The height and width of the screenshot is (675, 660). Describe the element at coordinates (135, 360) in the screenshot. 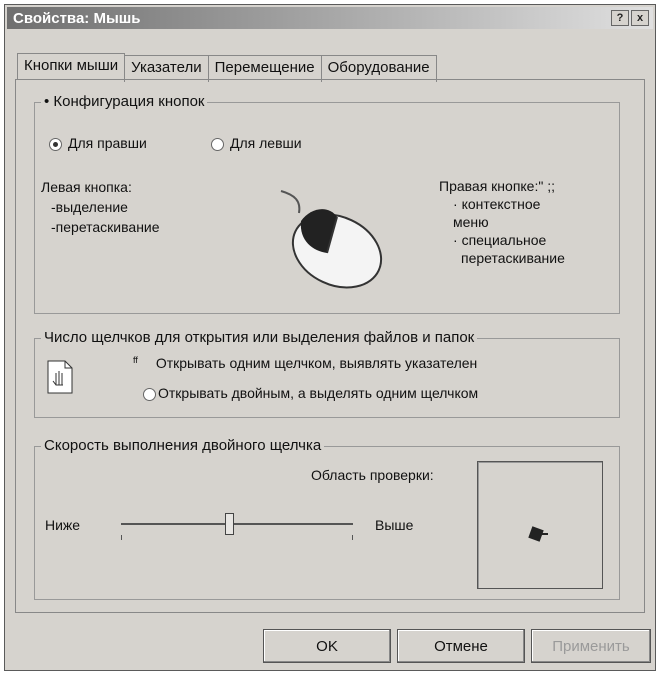

I see `radio-empty-icon: ff` at that location.